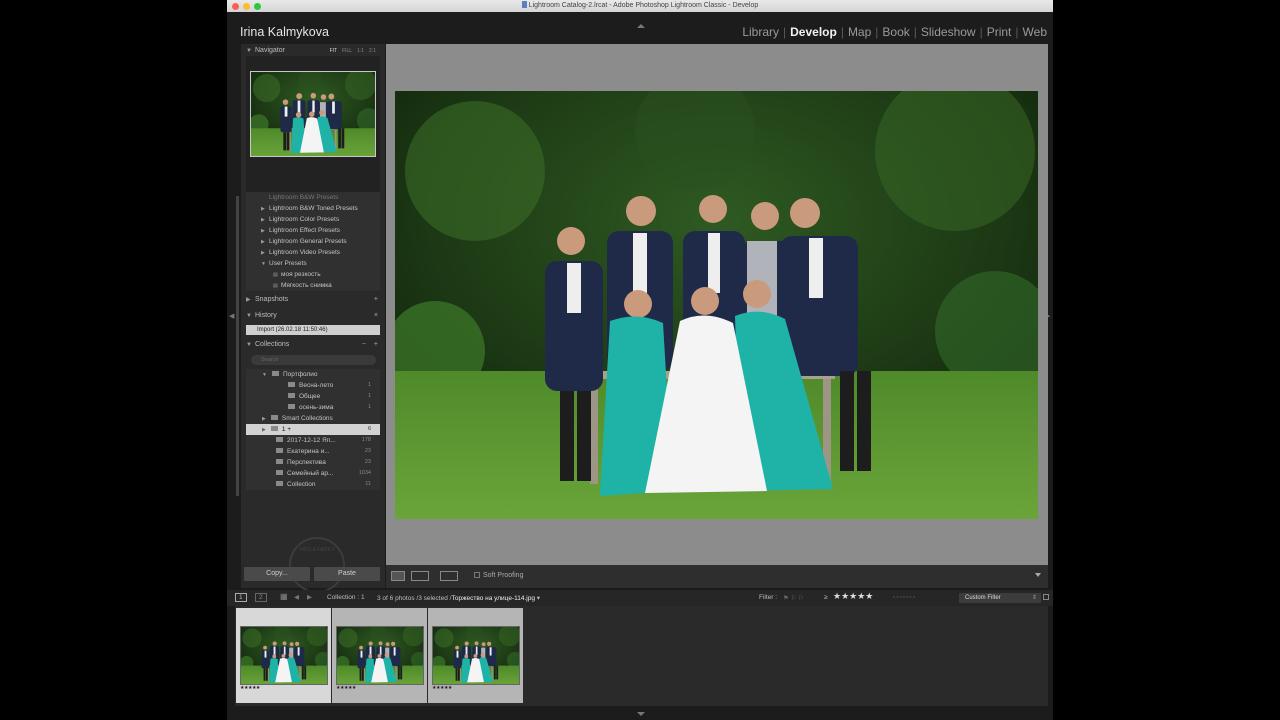 The image size is (1280, 720). I want to click on preset-folder: ▶ Lightroom Color Presets, so click(313, 219).